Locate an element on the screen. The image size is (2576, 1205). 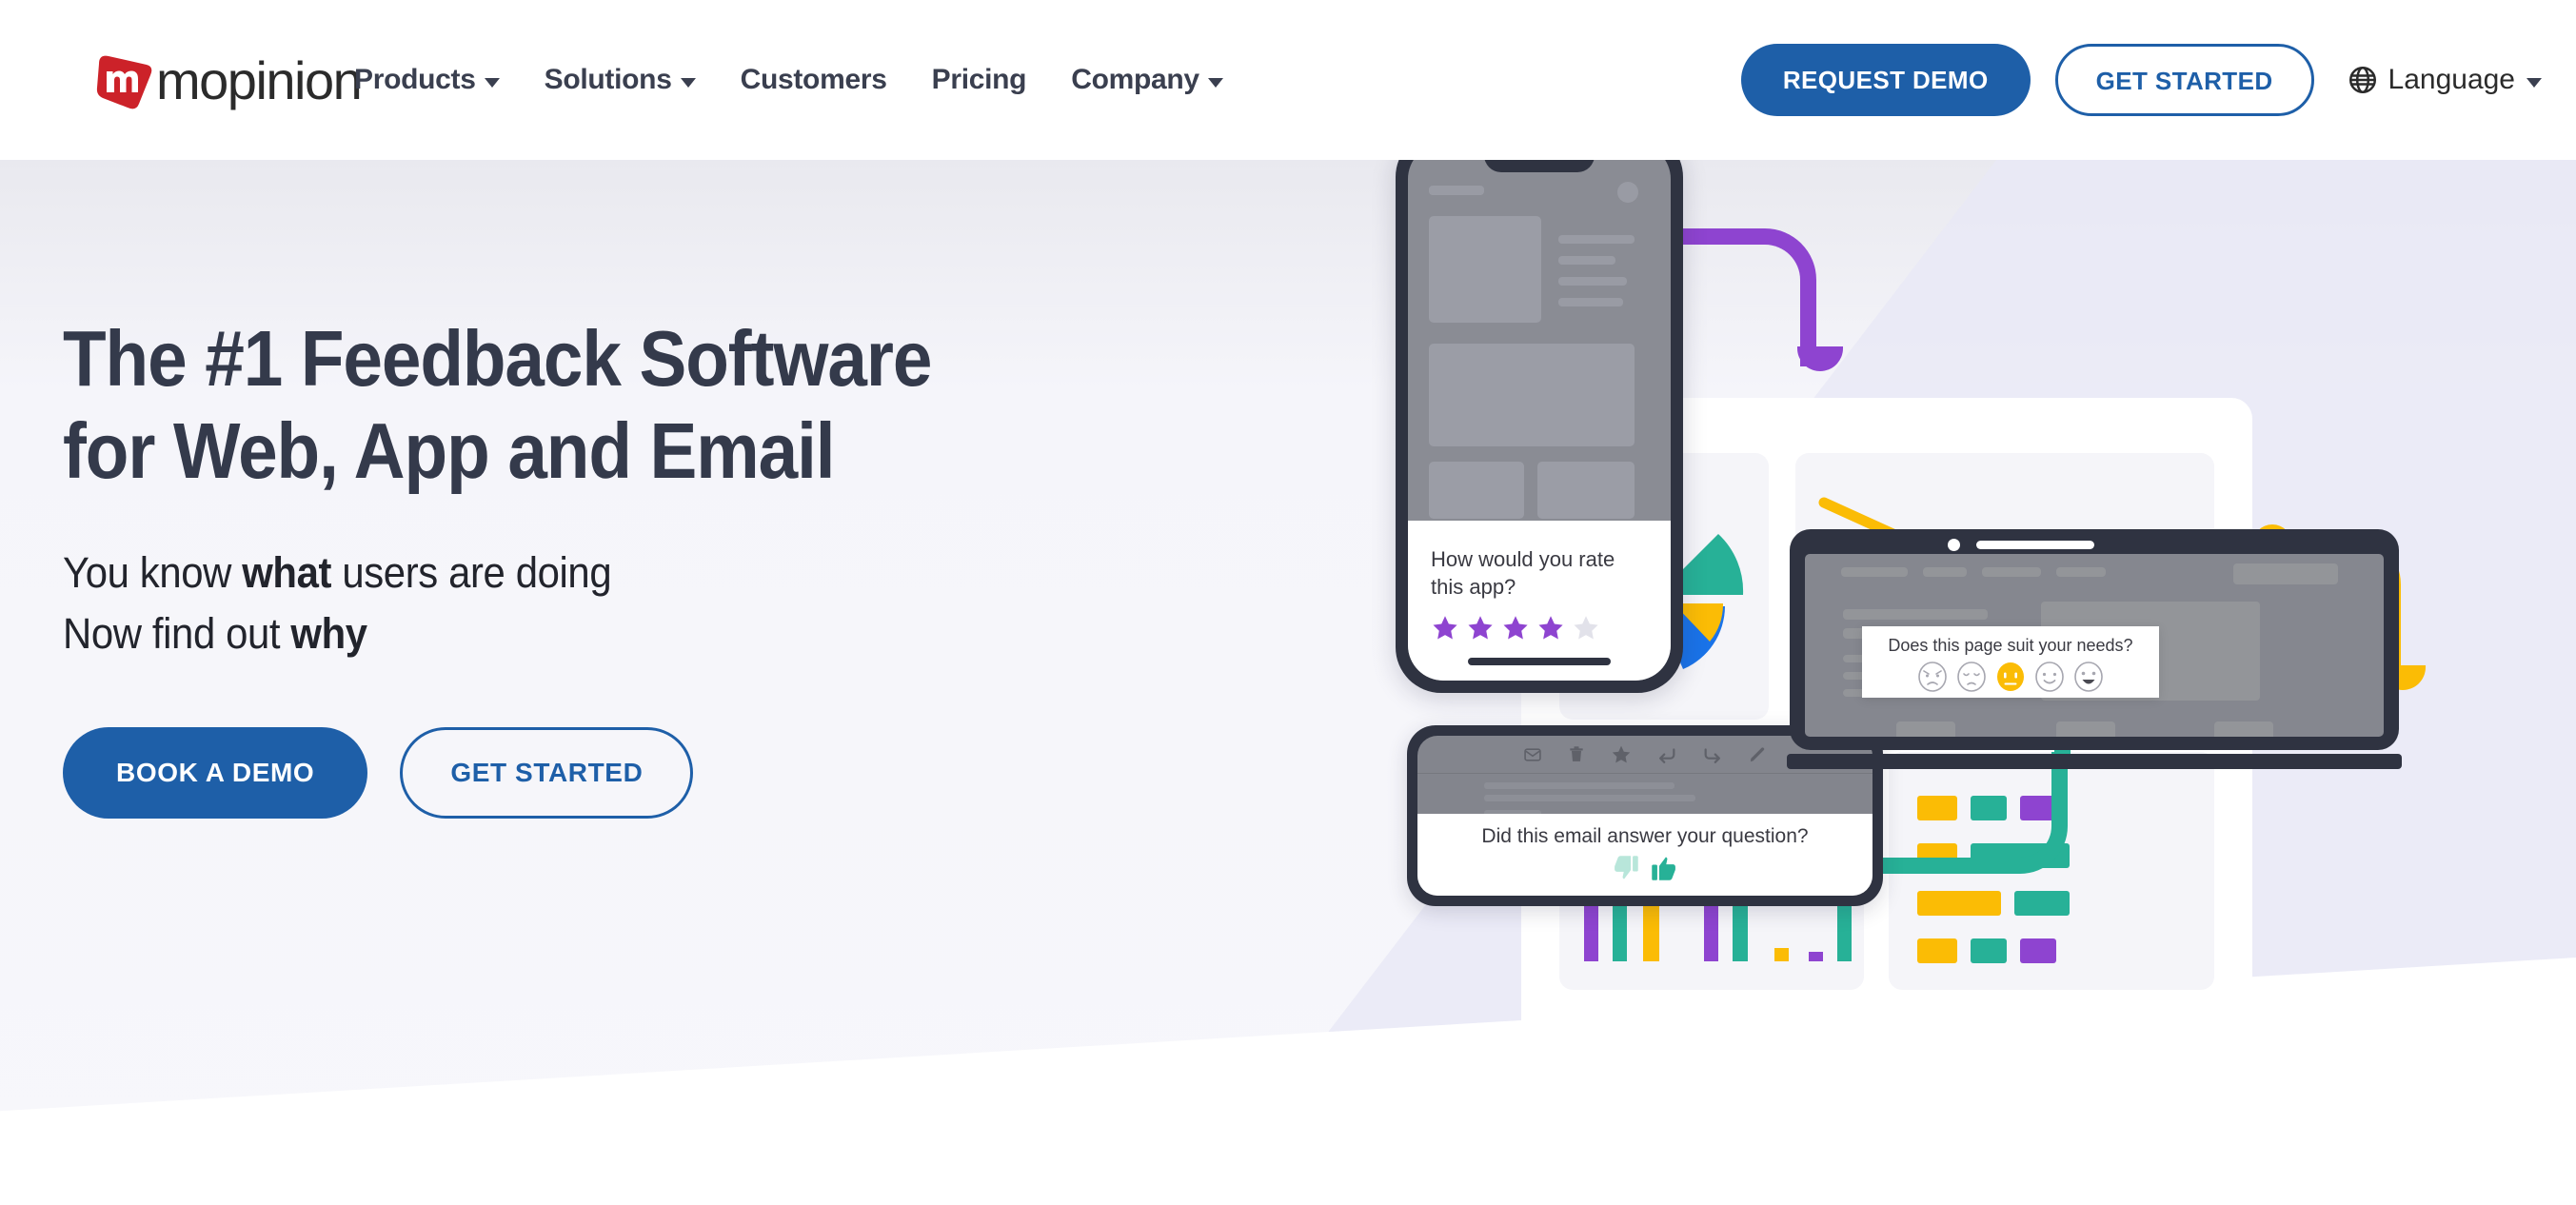
laptop-feedback-widget: Does this page suit your needs? is located at coordinates (2011, 662).